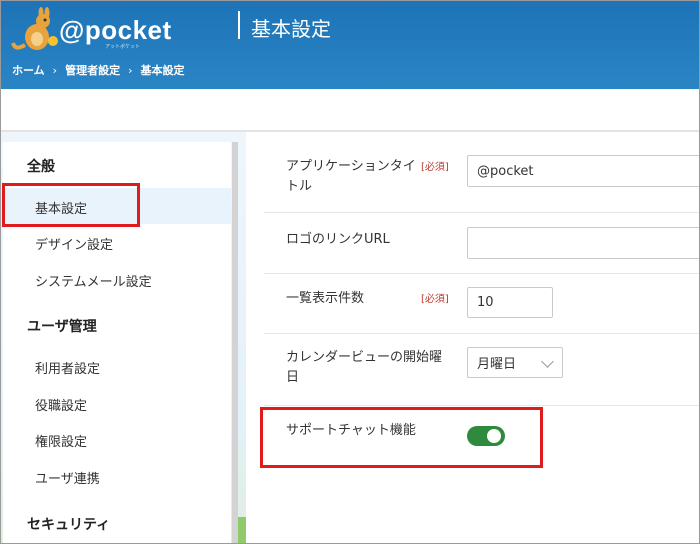 The height and width of the screenshot is (544, 700). I want to click on app-title-label: アプリケーションタイ トル, so click(351, 176).